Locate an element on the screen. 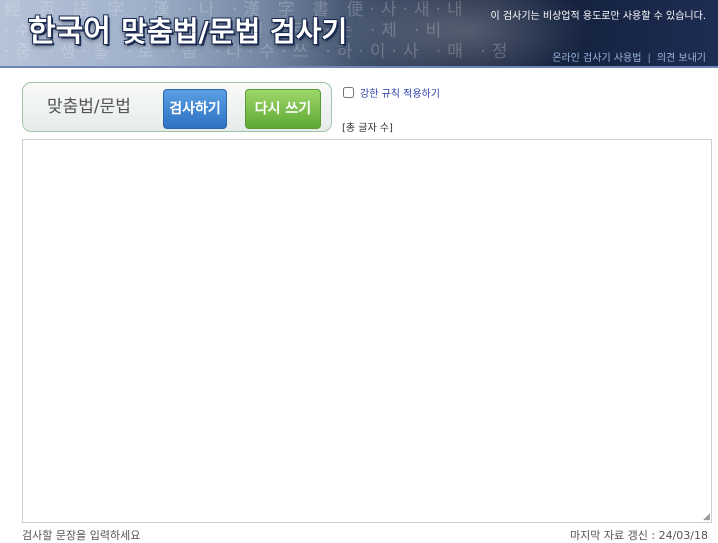  control-panel: 맞춤법/문법 검사하기 다시 쓰기 is located at coordinates (177, 107).